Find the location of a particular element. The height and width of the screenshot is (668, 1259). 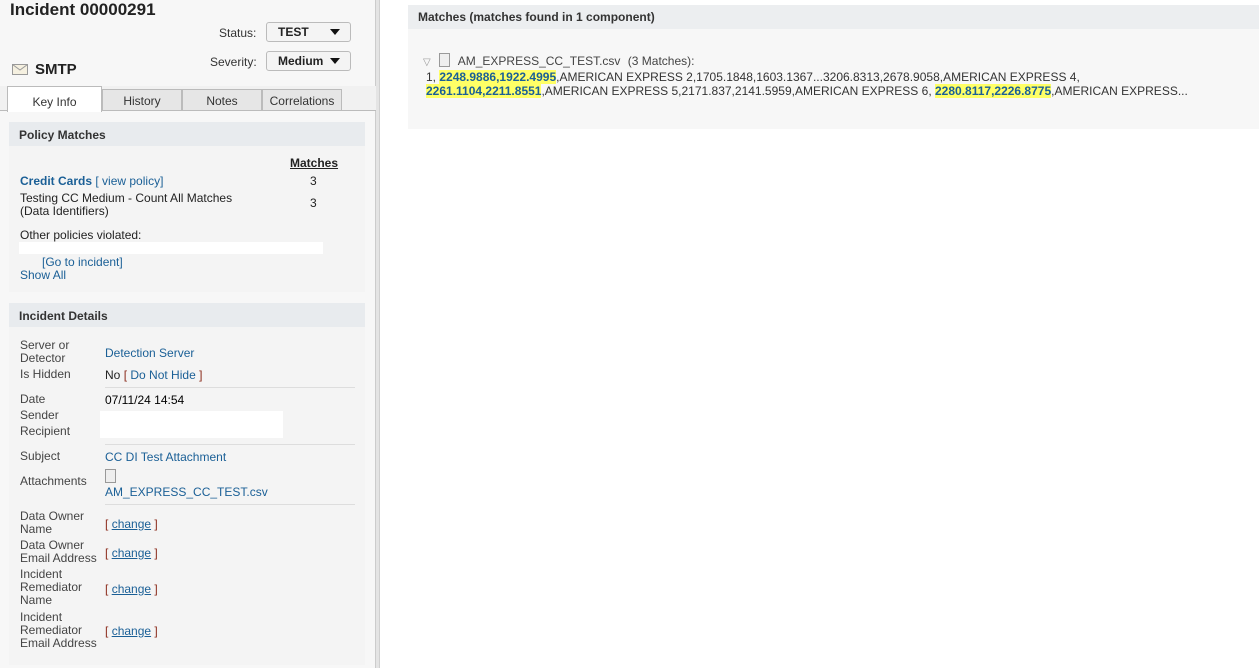

match-count: (3 Matches): is located at coordinates (661, 61).